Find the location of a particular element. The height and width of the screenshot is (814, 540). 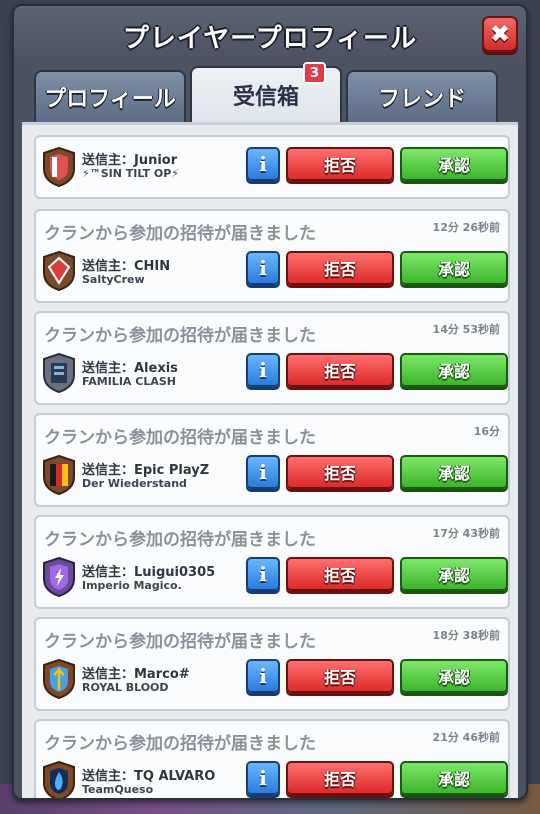

tab-profile-label: プロフィール is located at coordinates (110, 99).